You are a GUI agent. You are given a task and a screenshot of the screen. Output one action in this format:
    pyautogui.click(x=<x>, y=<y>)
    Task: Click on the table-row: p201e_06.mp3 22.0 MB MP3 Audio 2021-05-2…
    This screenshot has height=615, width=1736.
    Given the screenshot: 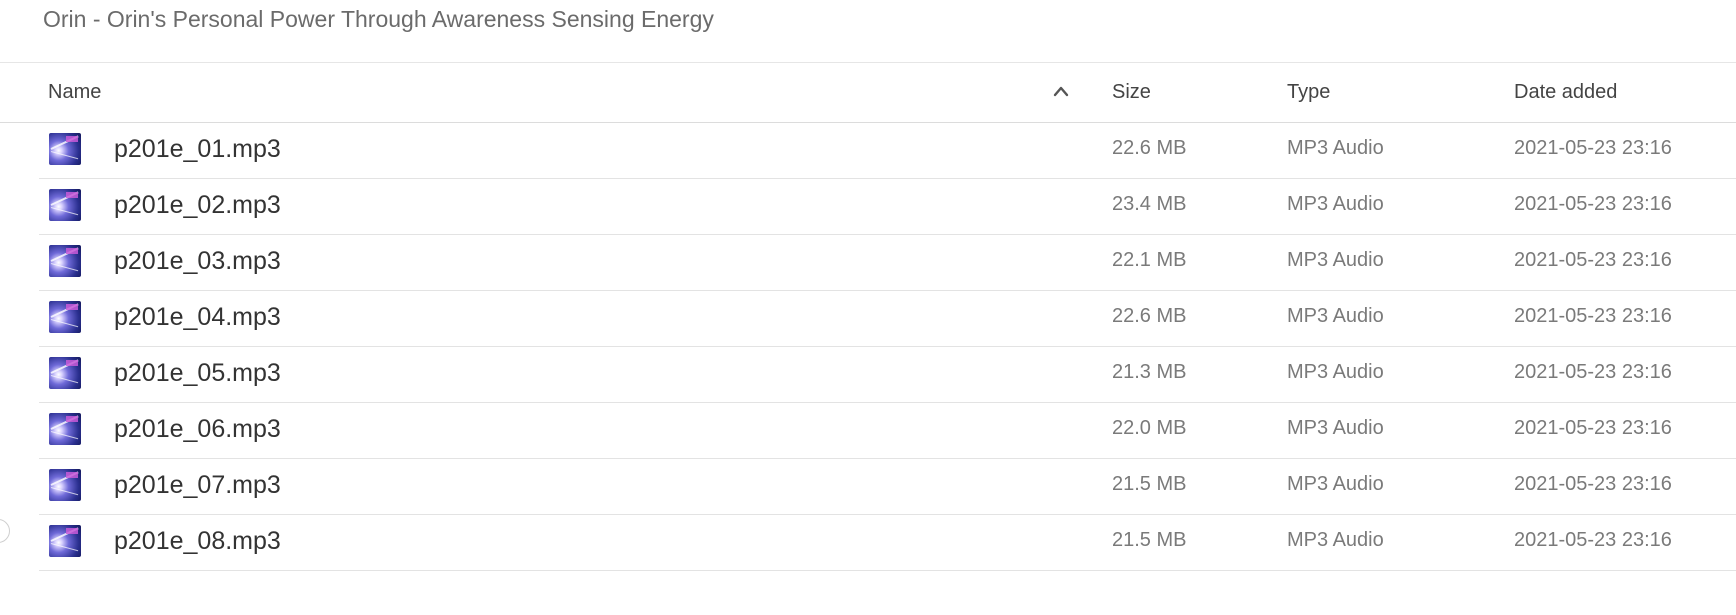 What is the action you would take?
    pyautogui.click(x=887, y=431)
    